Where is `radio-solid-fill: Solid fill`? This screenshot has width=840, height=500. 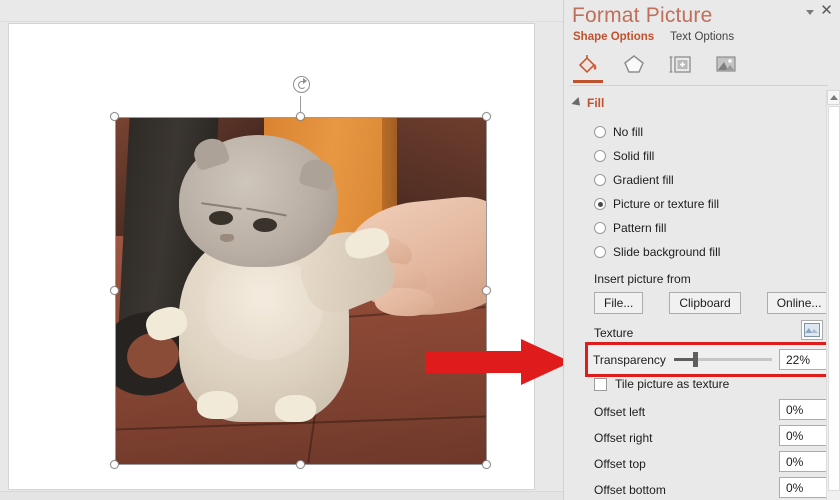
radio-solid-fill: Solid fill is located at coordinates (657, 156).